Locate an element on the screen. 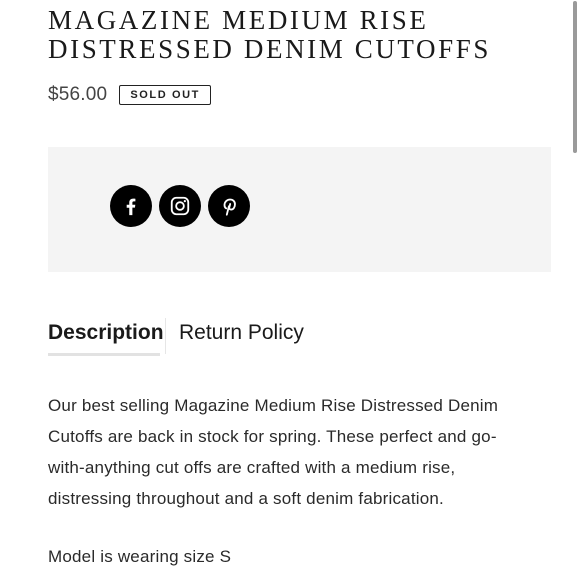  instagram-share-button is located at coordinates (180, 206).